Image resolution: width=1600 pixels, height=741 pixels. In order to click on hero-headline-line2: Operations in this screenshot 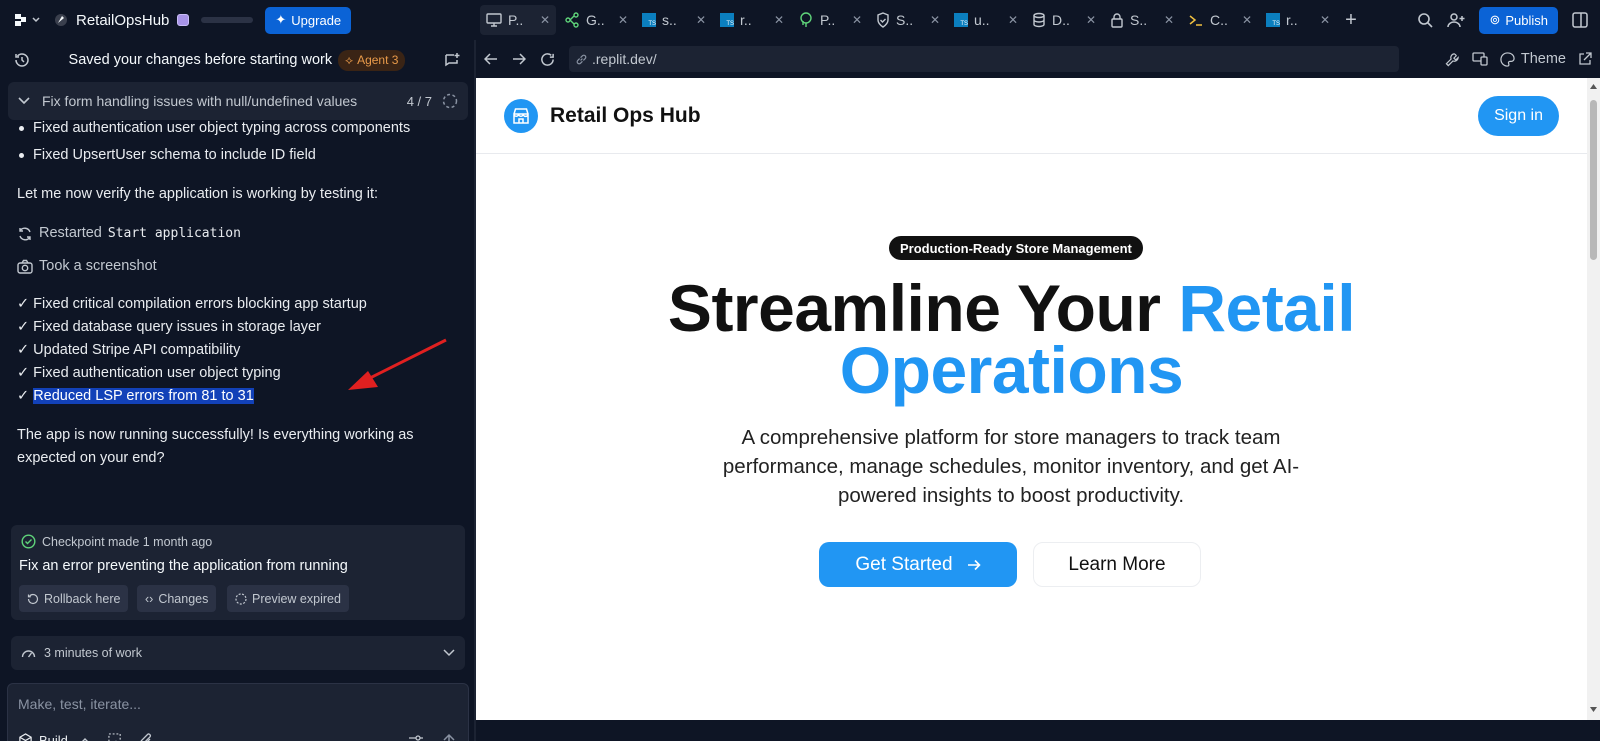, I will do `click(1011, 370)`.